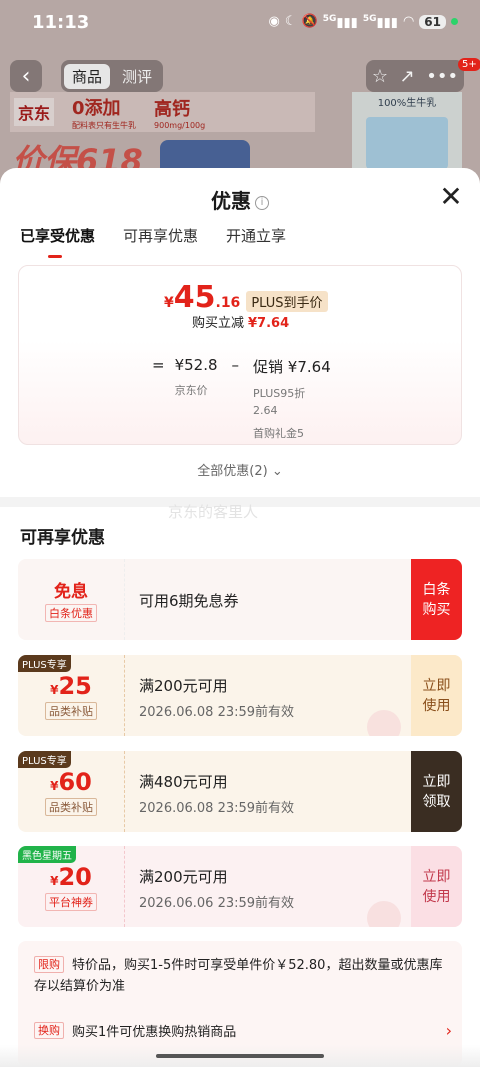  What do you see at coordinates (137, 76) in the screenshot?
I see `tab-review: 测评` at bounding box center [137, 76].